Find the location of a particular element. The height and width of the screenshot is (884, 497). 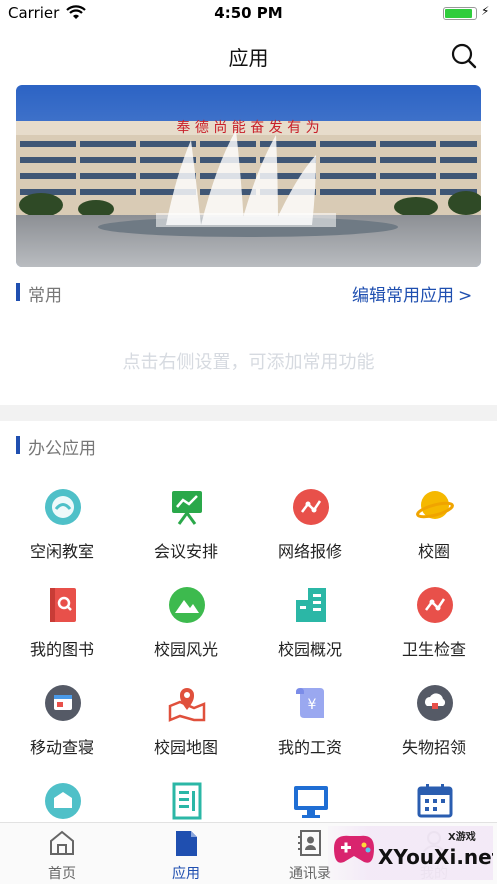

app-label: 失物招领 is located at coordinates (433, 747).